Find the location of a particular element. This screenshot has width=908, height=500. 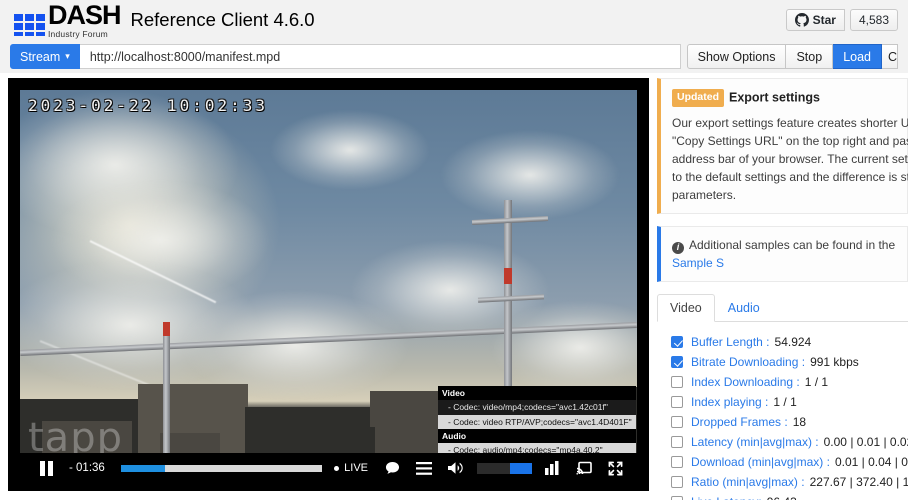

logo-dash-text: DASH is located at coordinates (85, 15).